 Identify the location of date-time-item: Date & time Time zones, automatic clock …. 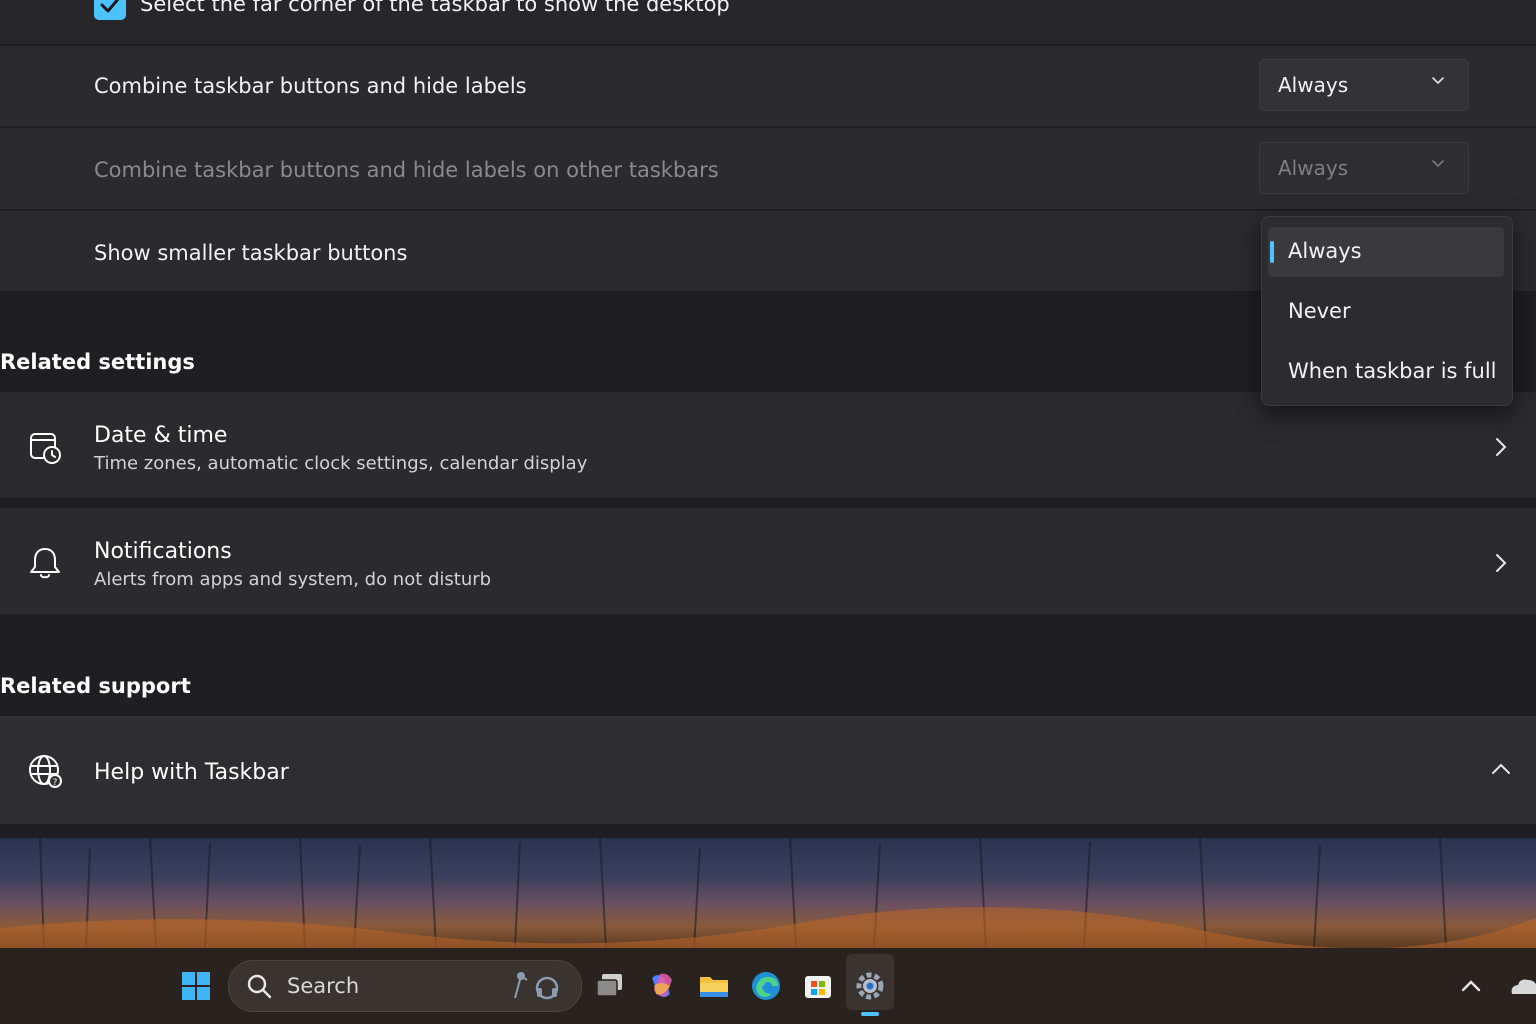
(768, 446).